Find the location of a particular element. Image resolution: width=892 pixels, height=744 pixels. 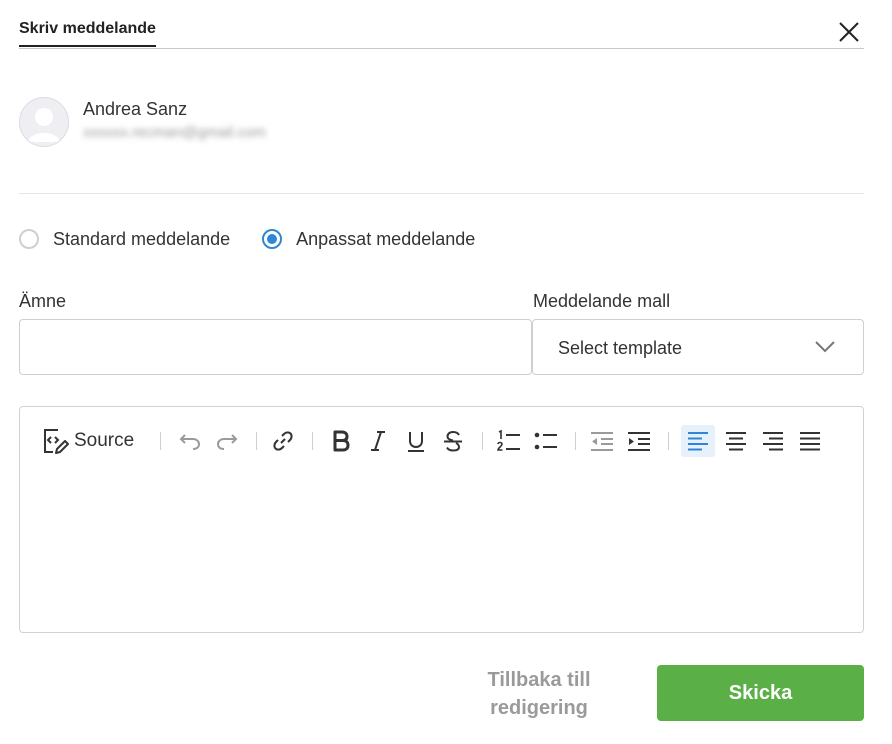

recipient-card: Andrea Sanz xxxxxx.recman@gmail.com is located at coordinates (441, 144).